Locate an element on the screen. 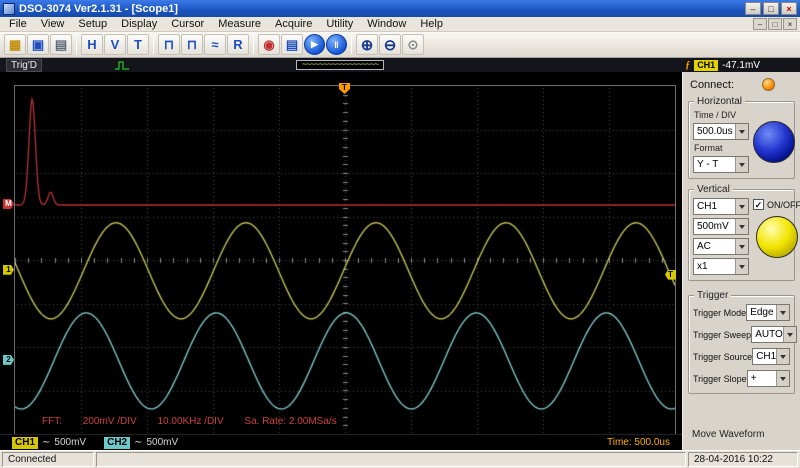 The image size is (800, 468). trigger-mode-select: Edge is located at coordinates (768, 312).